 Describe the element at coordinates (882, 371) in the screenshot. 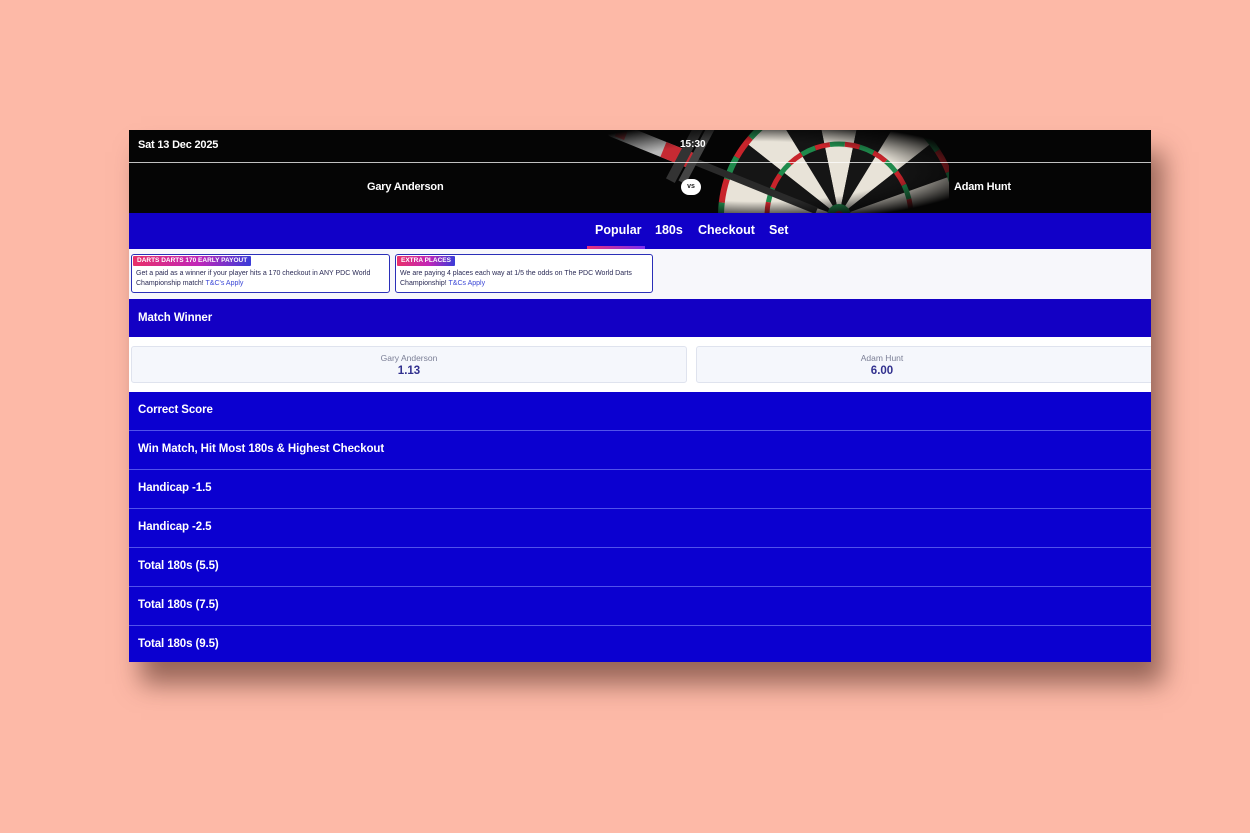

I see `selection-price: 6.00` at that location.